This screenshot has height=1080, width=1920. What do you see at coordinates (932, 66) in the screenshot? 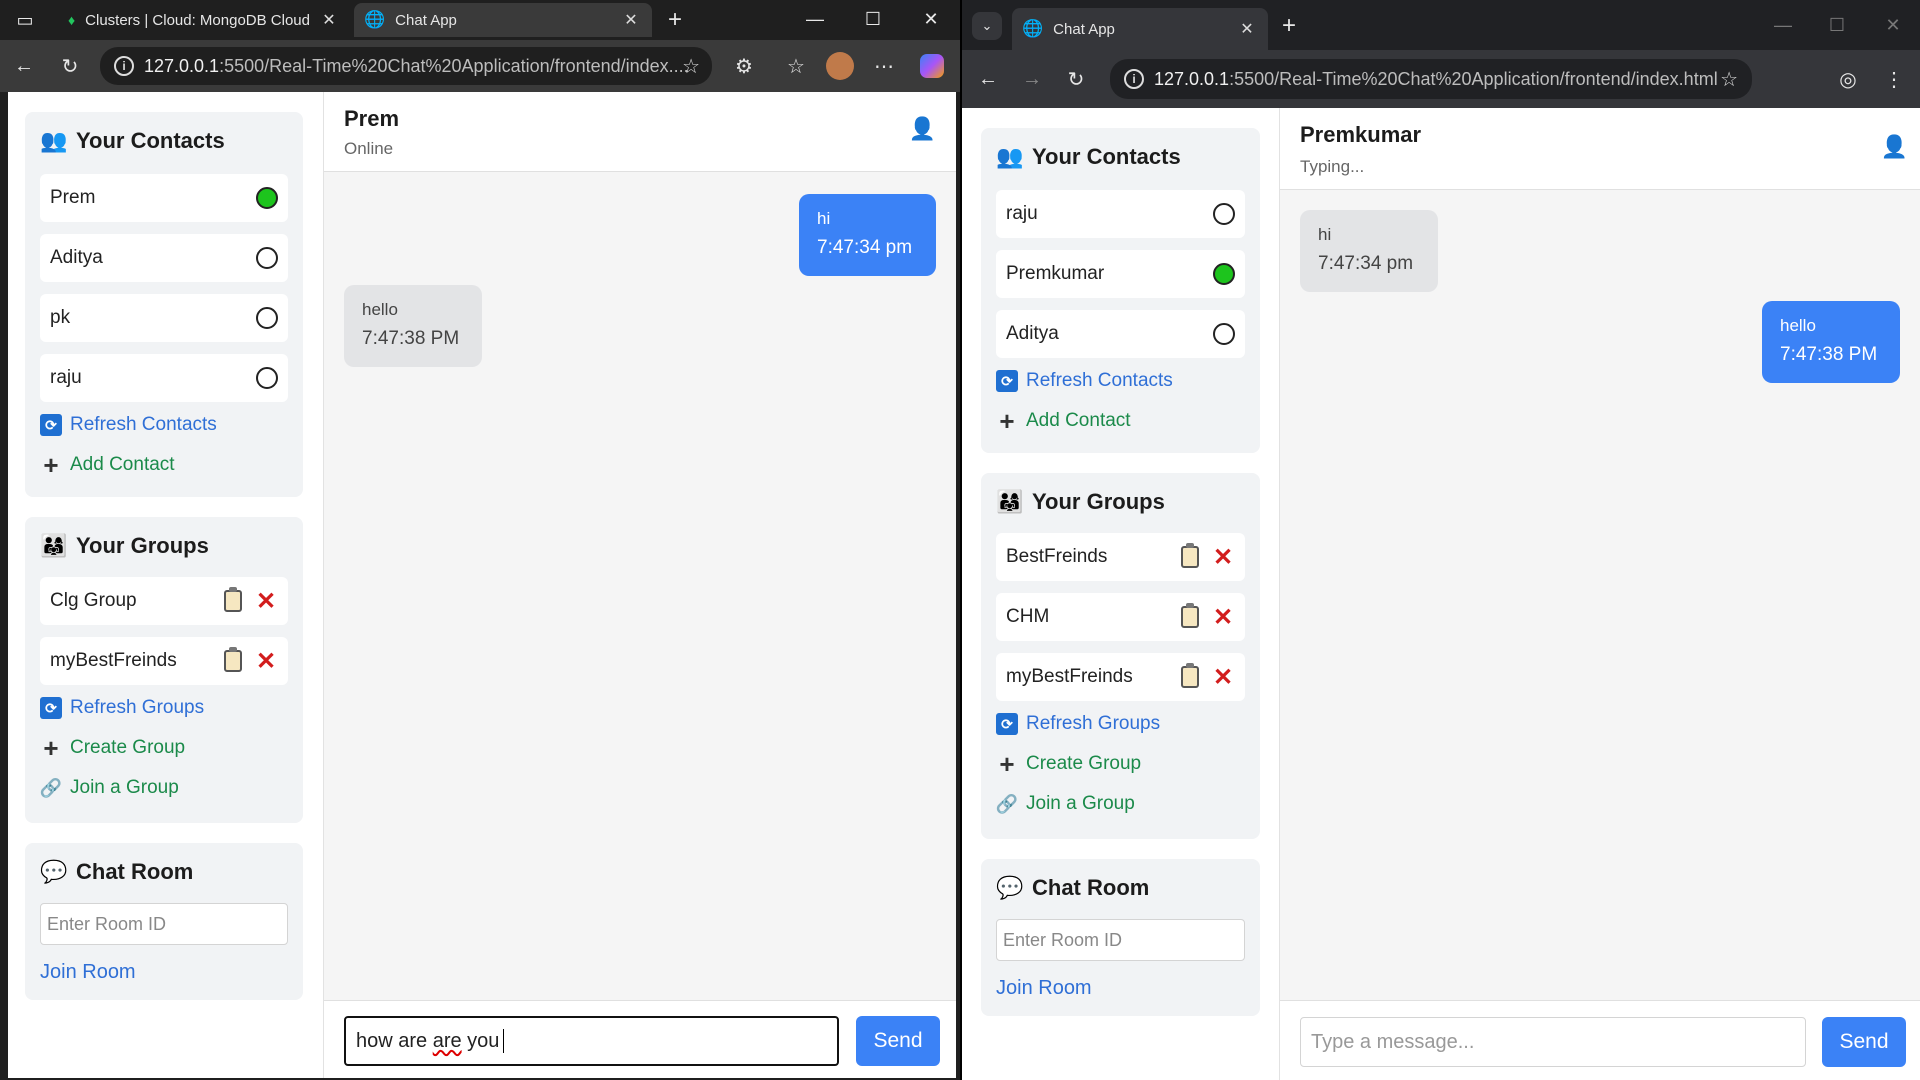
I see `copilot-icon` at bounding box center [932, 66].